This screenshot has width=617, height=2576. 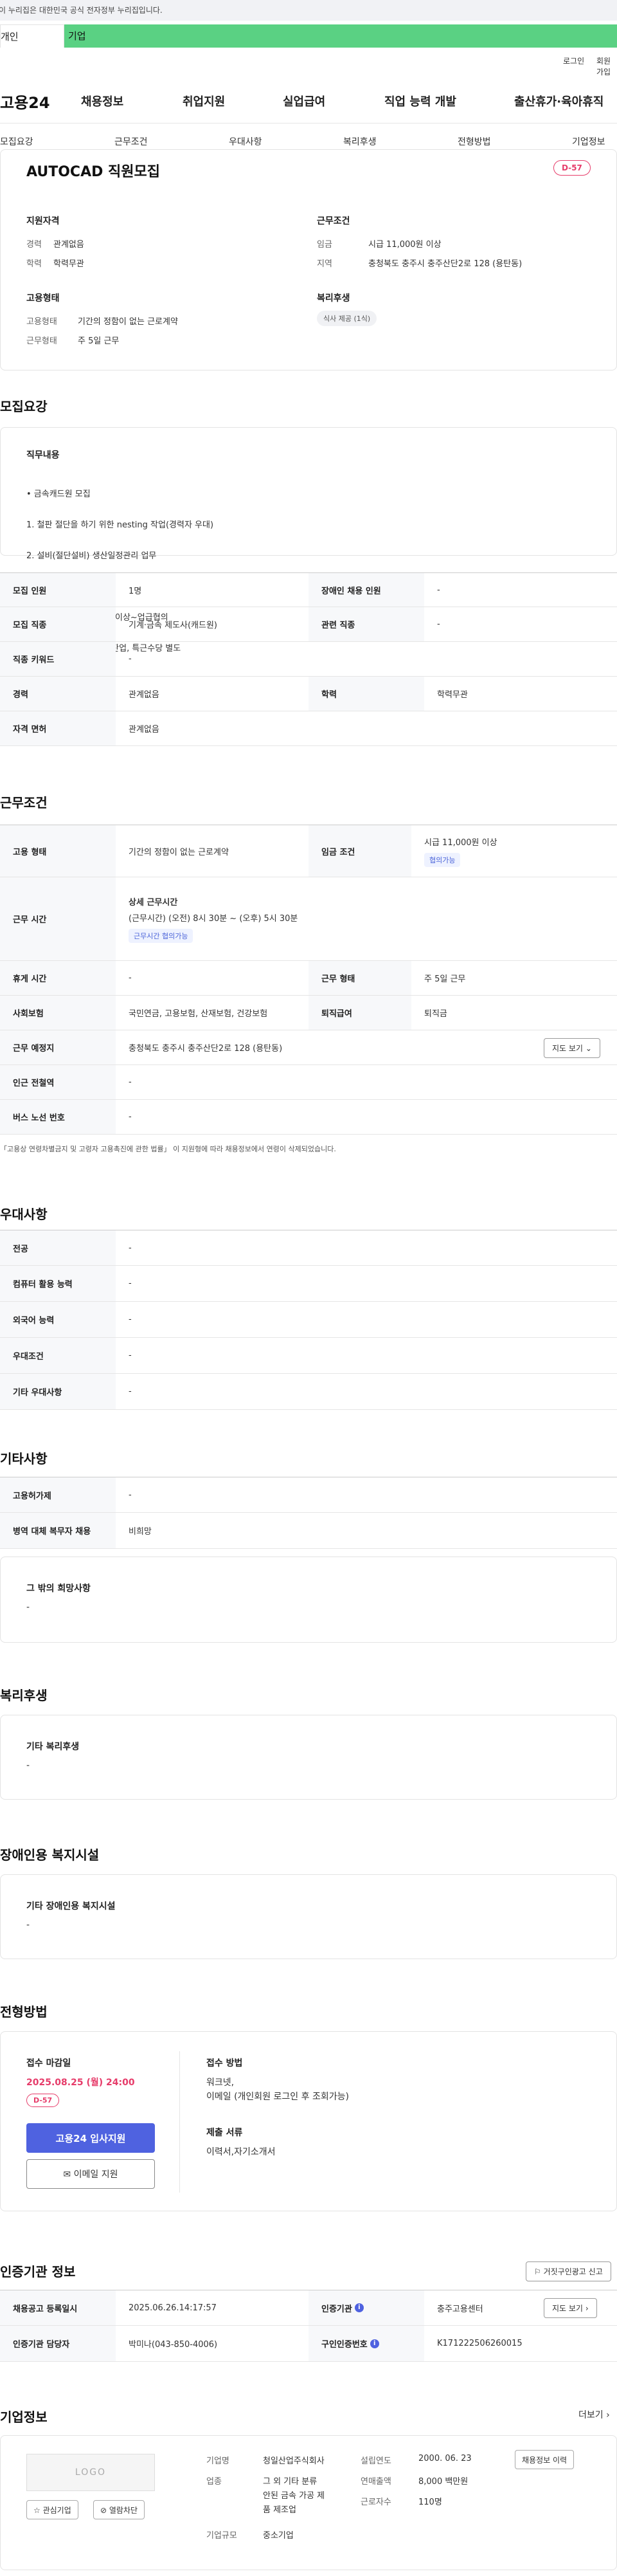 I want to click on apply-button: 고용24 입사지원, so click(x=90, y=2138).